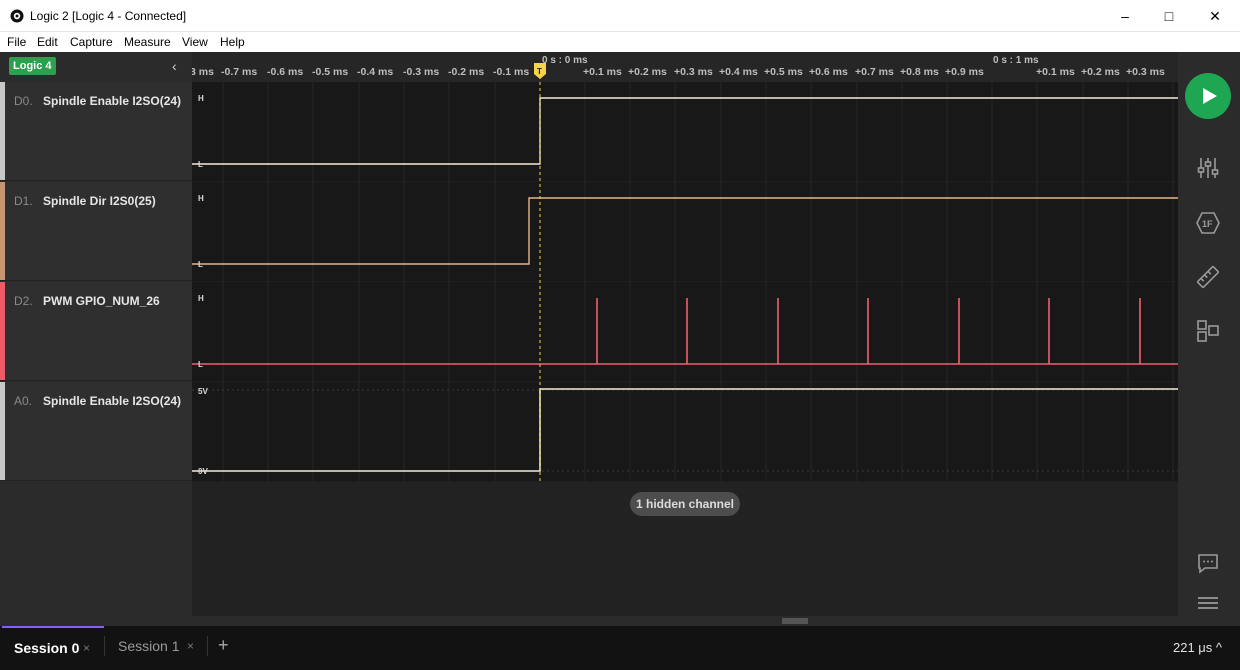 Image resolution: width=1240 pixels, height=670 pixels. I want to click on tick-label: -0.6 ms, so click(285, 72).